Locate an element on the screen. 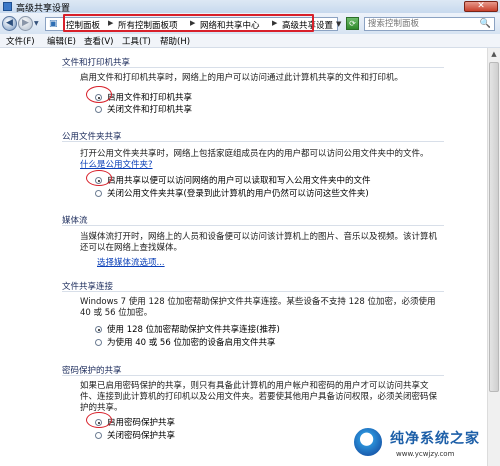 The width and height of the screenshot is (500, 466). watermark-url: www.ycwjzy.com is located at coordinates (425, 454).